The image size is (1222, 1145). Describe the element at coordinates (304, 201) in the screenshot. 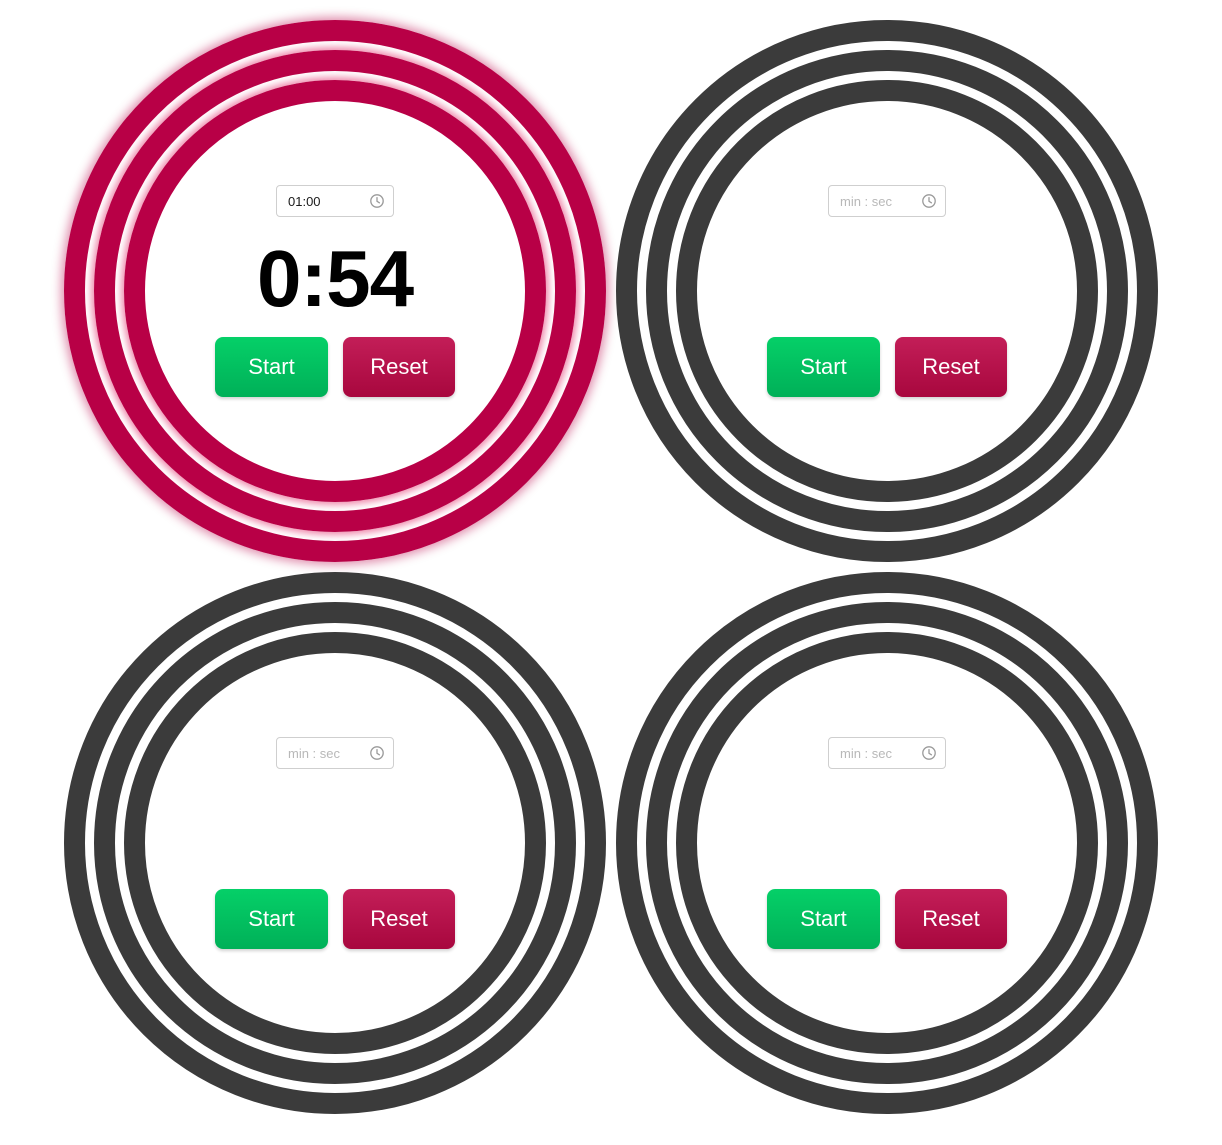

I see `time-input-value: 01:00` at that location.